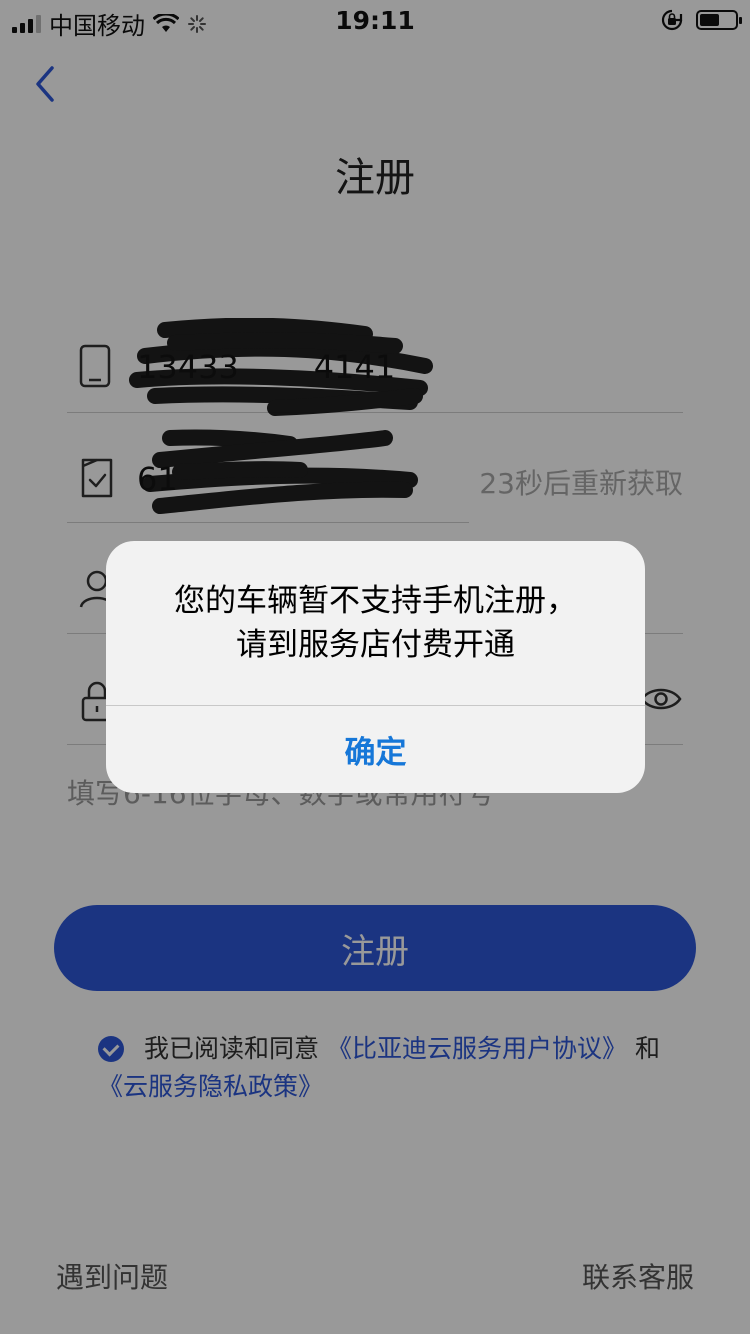  Describe the element at coordinates (375, 623) in the screenshot. I see `alert-message: 您的车辆暂不支持手机注册， 请到服务店付费开通` at that location.